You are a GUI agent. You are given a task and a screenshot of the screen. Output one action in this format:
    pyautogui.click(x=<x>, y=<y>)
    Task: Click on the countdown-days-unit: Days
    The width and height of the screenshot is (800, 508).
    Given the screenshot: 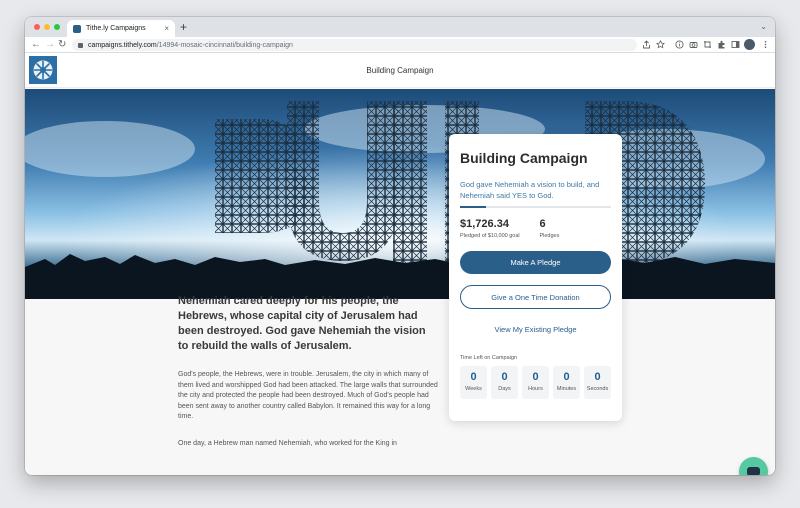 What is the action you would take?
    pyautogui.click(x=504, y=389)
    